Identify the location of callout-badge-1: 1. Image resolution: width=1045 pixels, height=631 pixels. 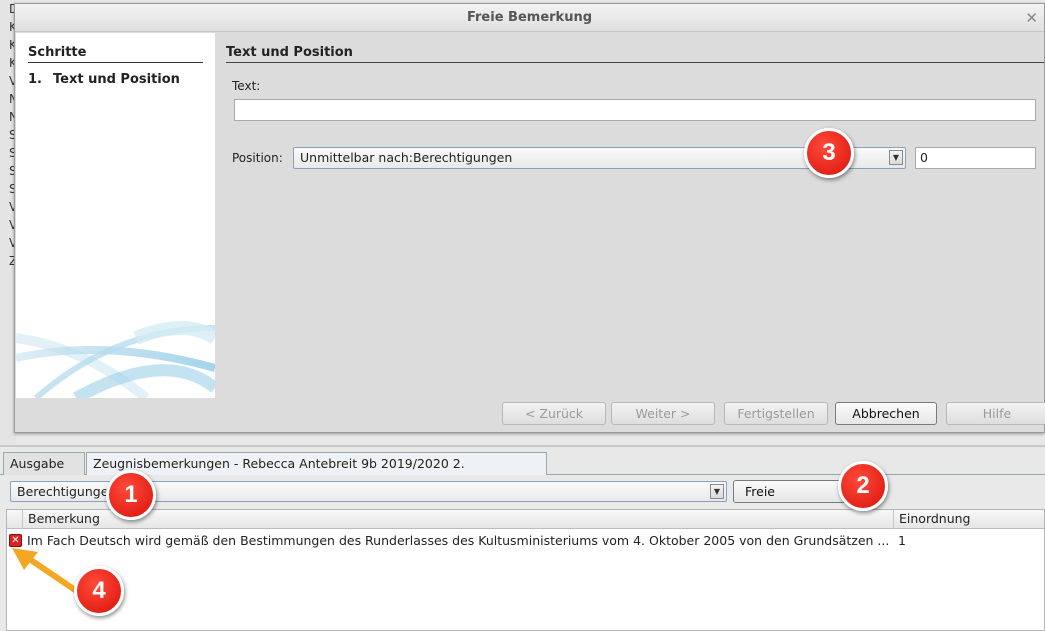
(131, 495).